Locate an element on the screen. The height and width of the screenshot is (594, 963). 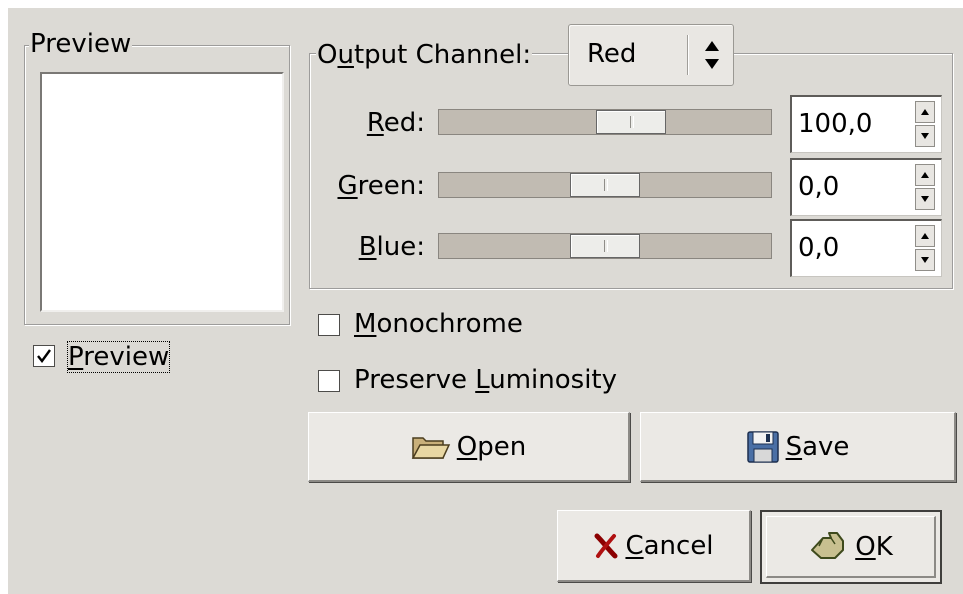
green-slider is located at coordinates (605, 185).